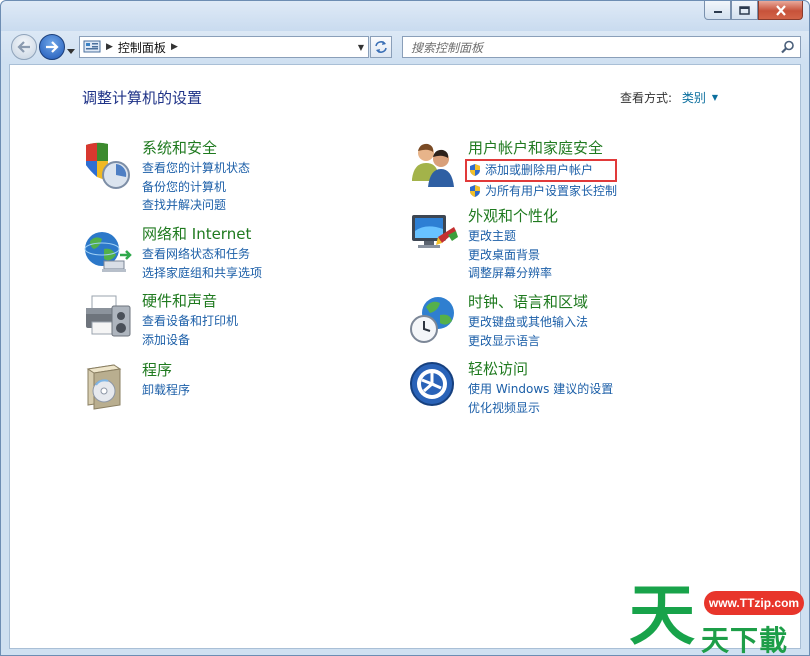 The height and width of the screenshot is (656, 810). I want to click on category-body: 网络和 Internet 查看网络状态和任务 选择家庭组和共享选项, so click(202, 253).